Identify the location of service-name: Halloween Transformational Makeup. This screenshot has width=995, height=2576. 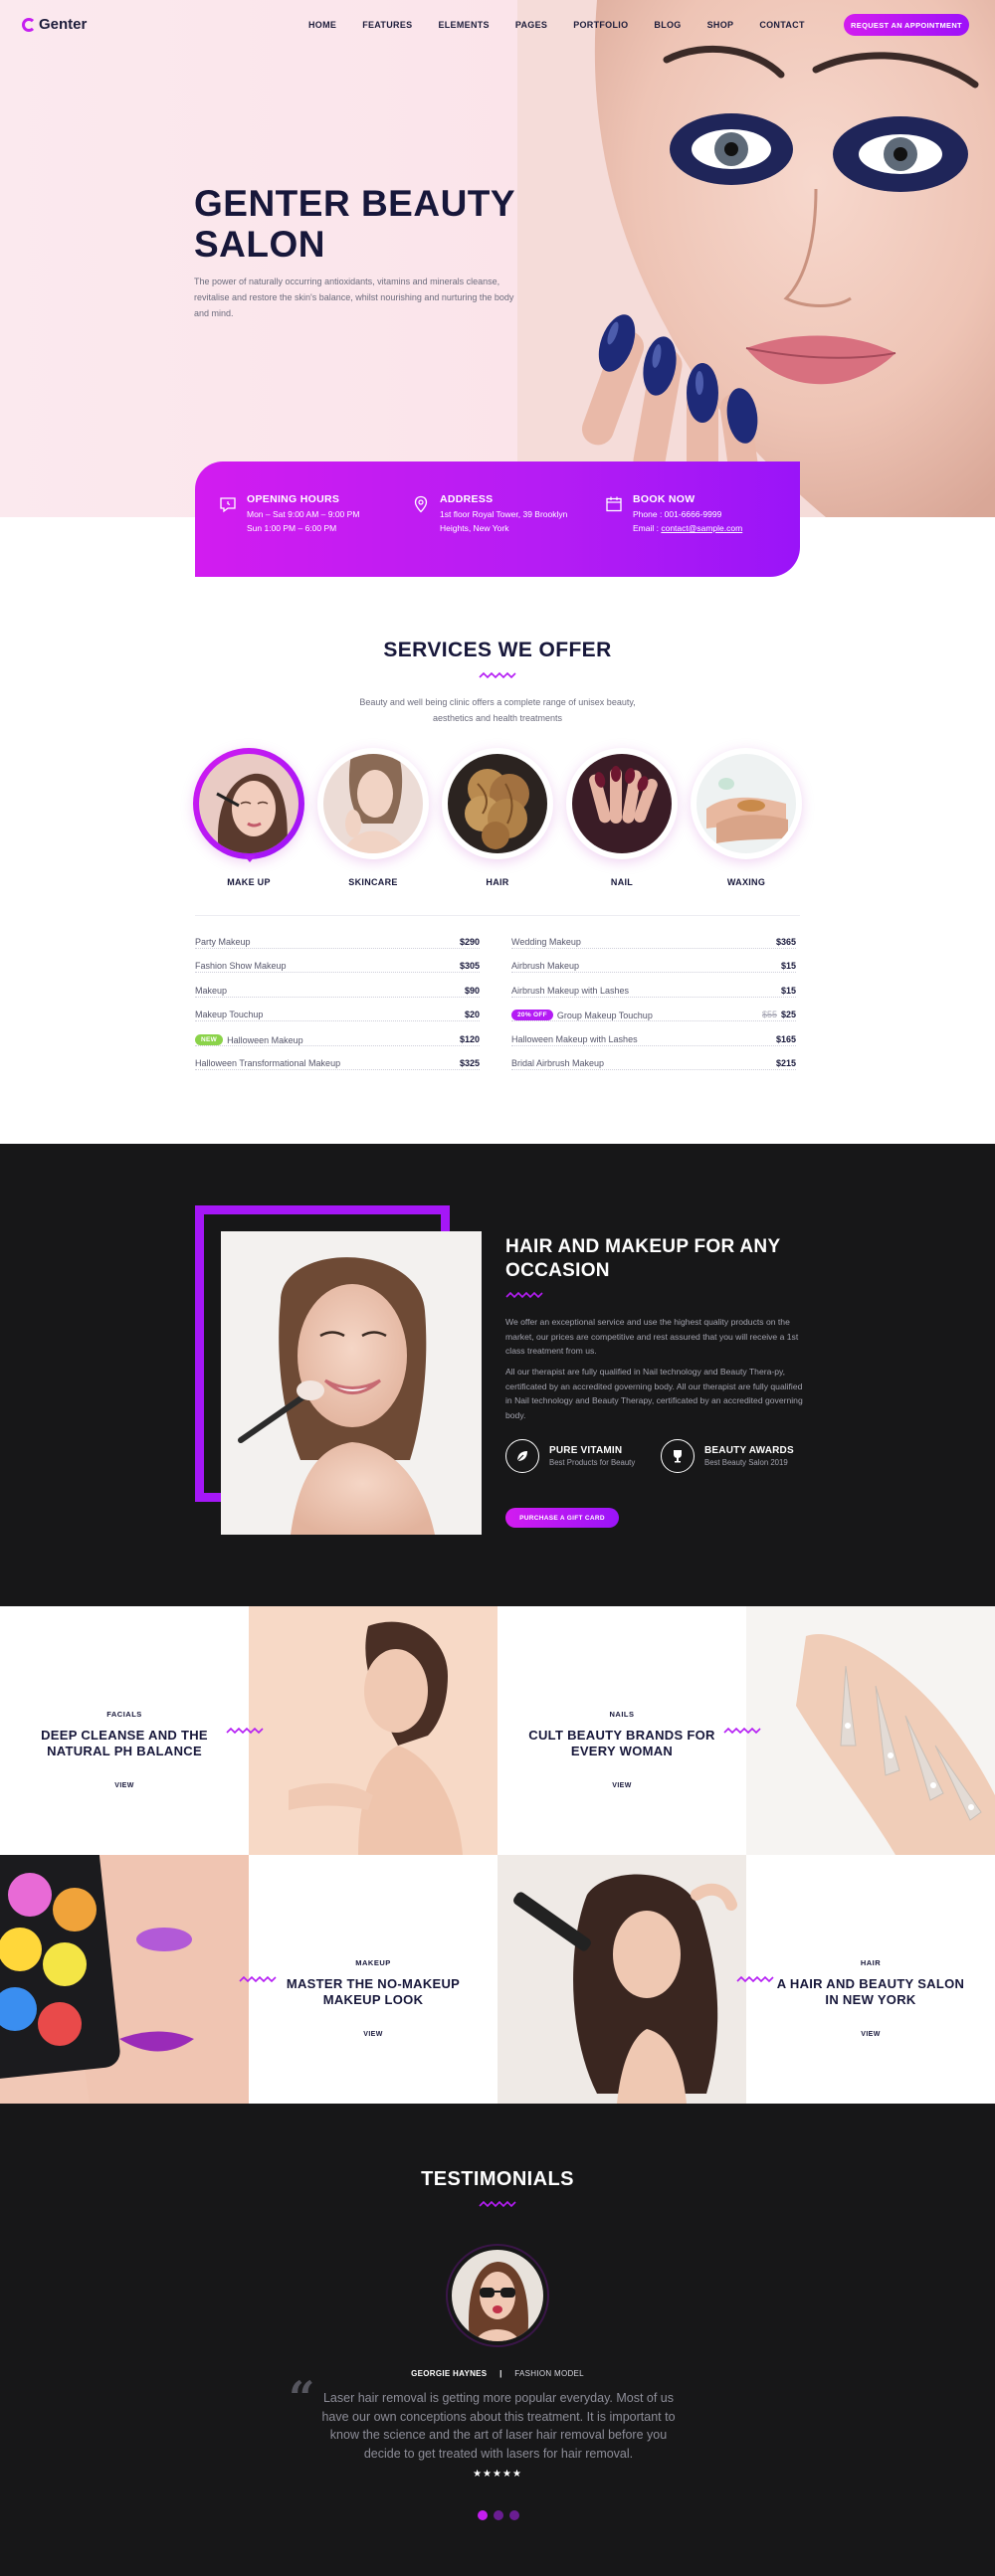
(270, 1063).